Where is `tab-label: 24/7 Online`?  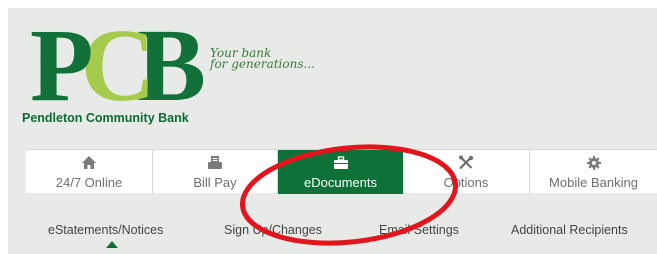
tab-label: 24/7 Online is located at coordinates (89, 182).